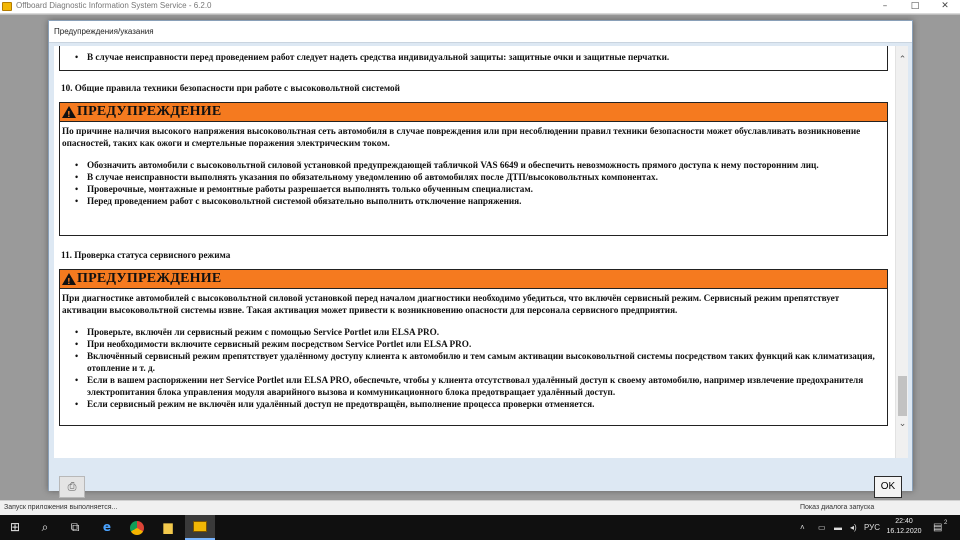 This screenshot has width=960, height=540. Describe the element at coordinates (853, 527) in the screenshot. I see `volume-icon: ◂)` at that location.